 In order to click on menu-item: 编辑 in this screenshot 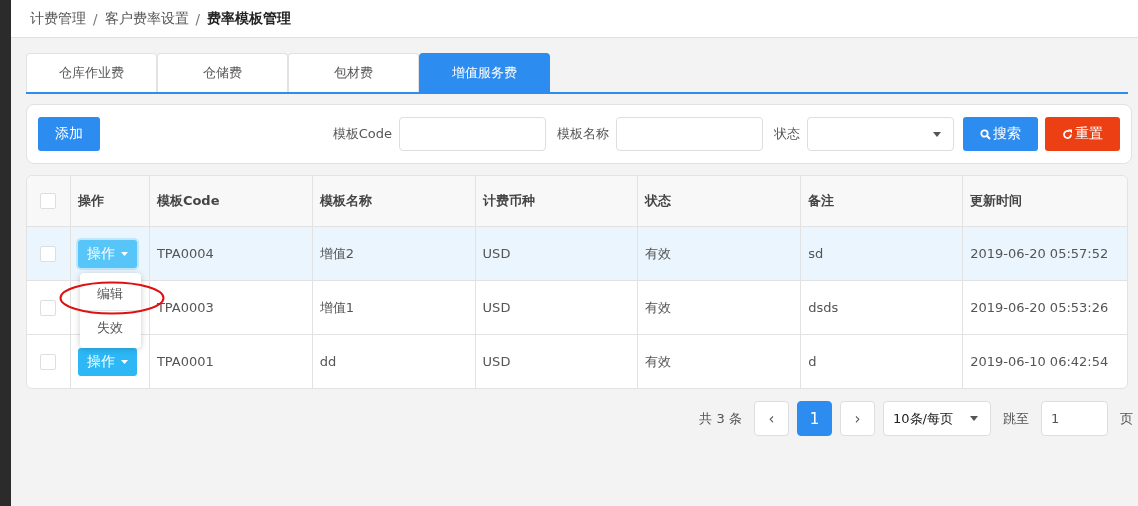, I will do `click(110, 293)`.